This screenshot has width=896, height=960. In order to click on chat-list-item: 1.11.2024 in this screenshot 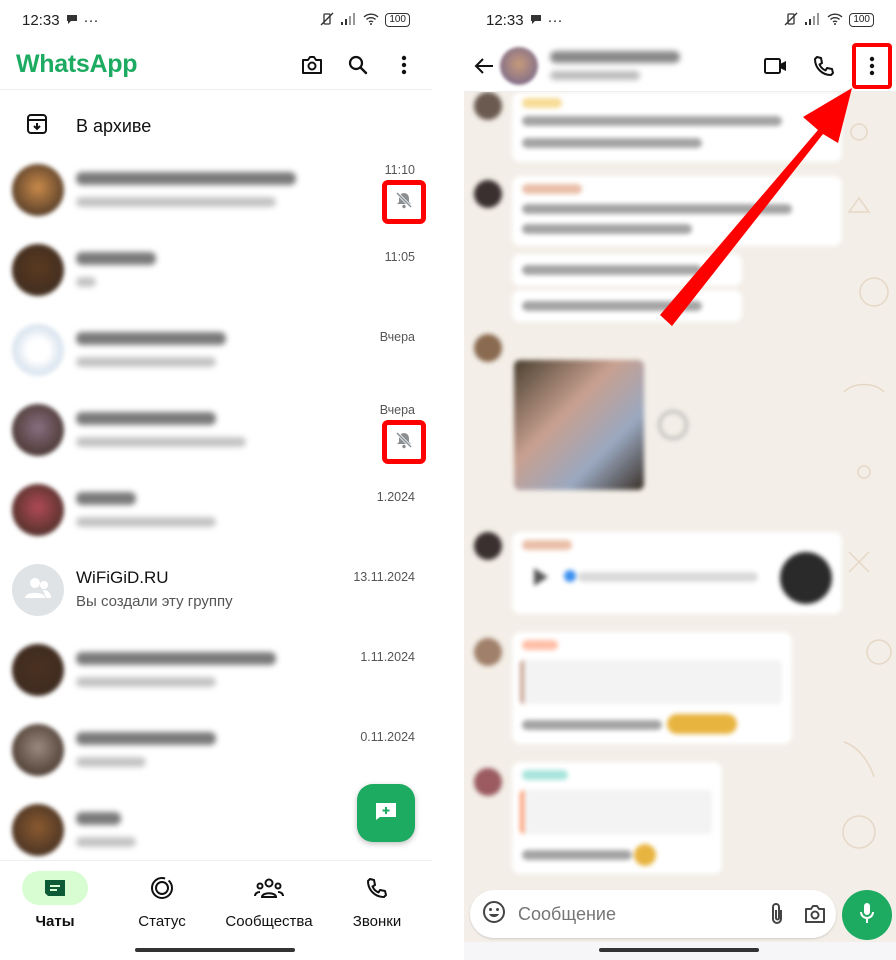, I will do `click(216, 670)`.